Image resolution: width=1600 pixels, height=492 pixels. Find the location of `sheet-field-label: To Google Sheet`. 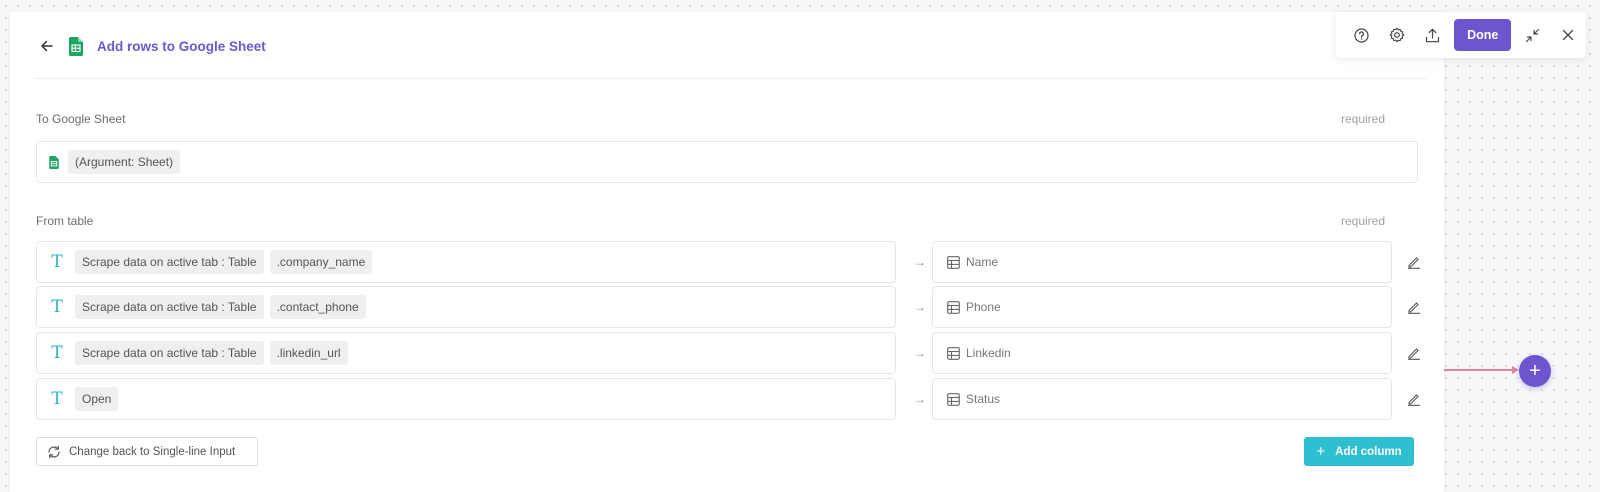

sheet-field-label: To Google Sheet is located at coordinates (81, 119).